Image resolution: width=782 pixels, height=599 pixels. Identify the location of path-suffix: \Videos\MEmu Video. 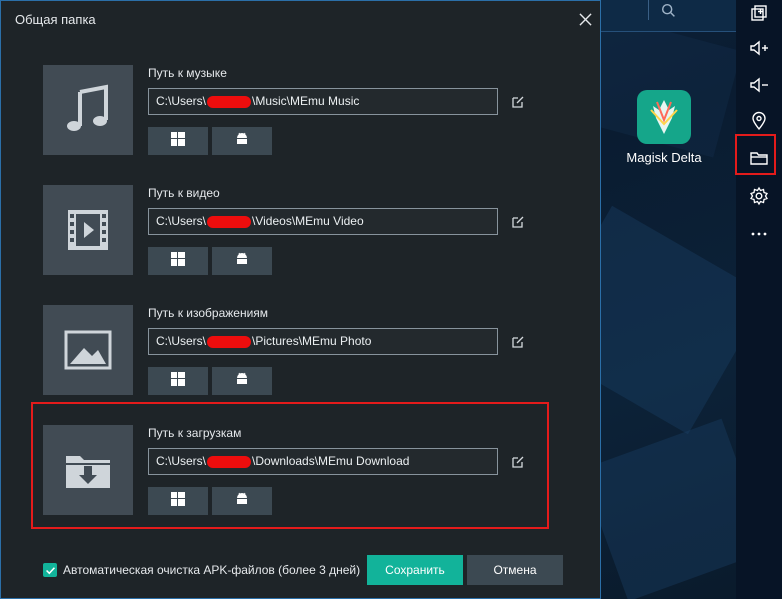
(308, 221).